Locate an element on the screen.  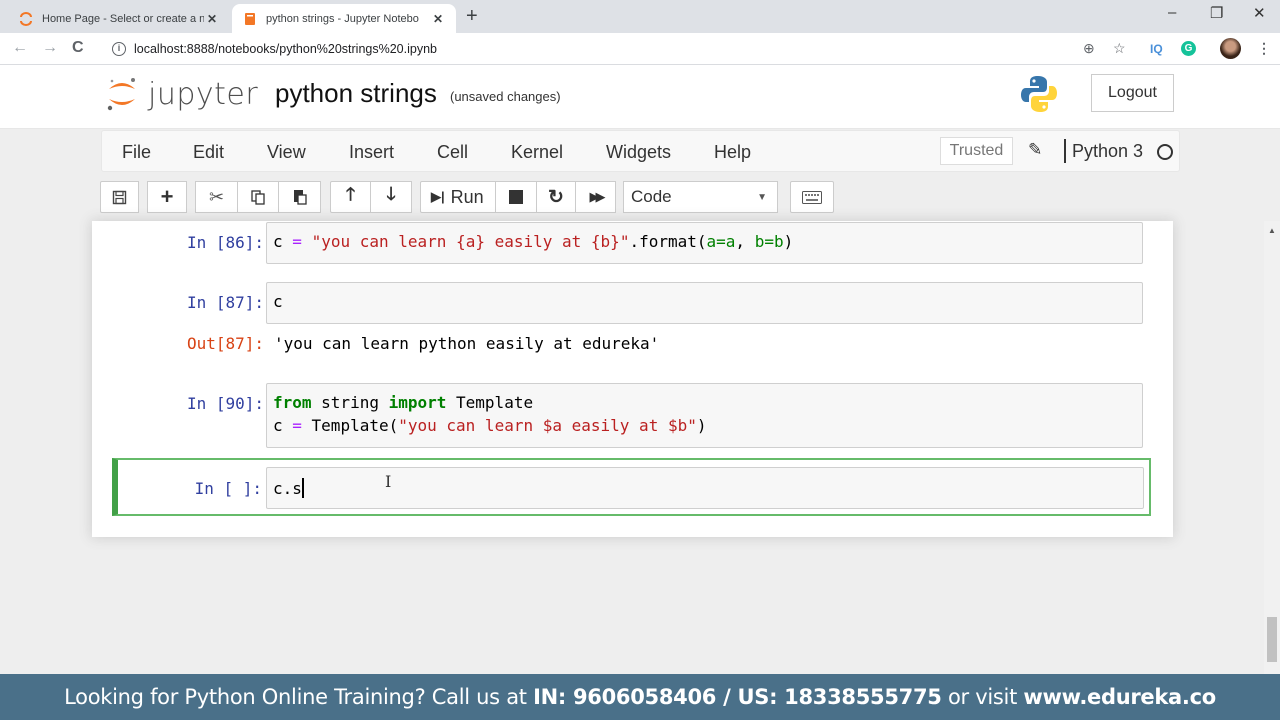
restart-run-all-button: ▶▶ is located at coordinates (595, 197).